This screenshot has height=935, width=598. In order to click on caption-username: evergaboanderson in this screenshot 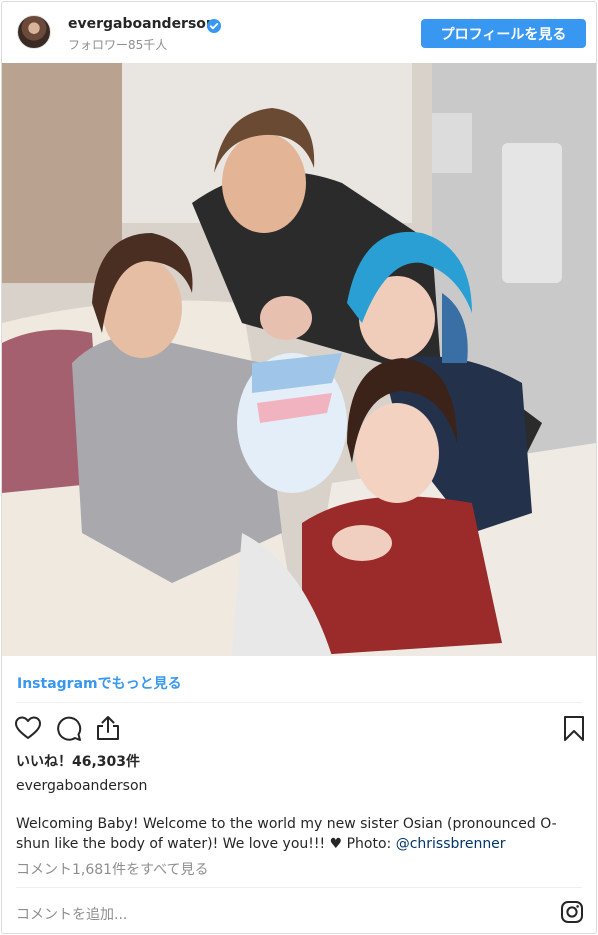, I will do `click(81, 786)`.